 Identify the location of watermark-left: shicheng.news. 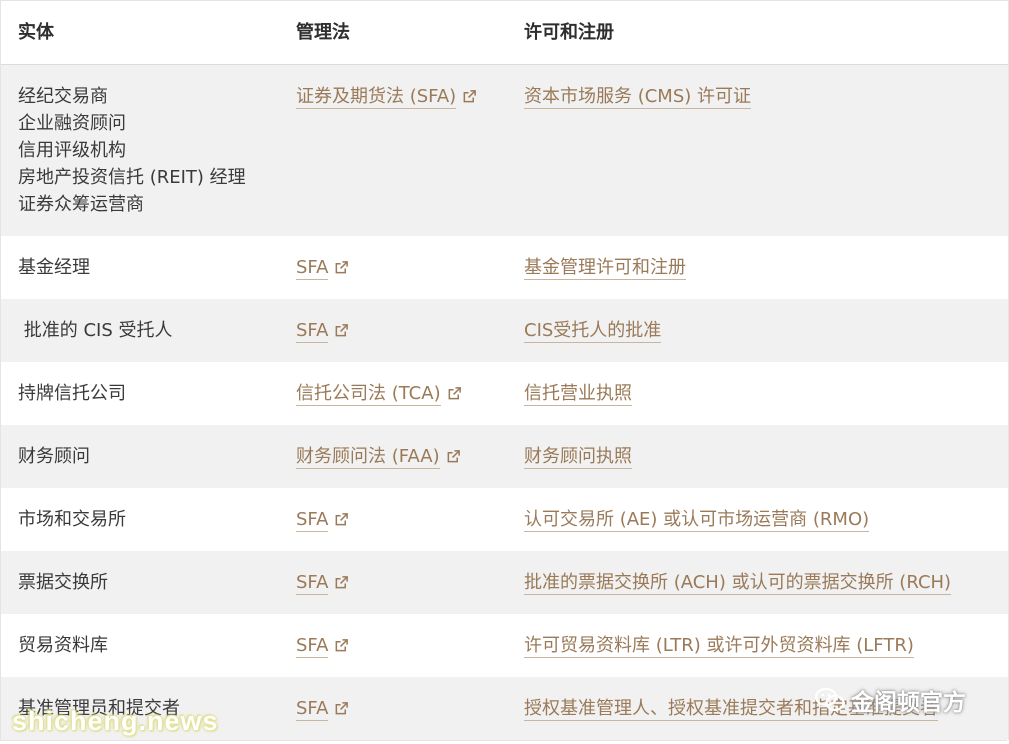
(115, 721).